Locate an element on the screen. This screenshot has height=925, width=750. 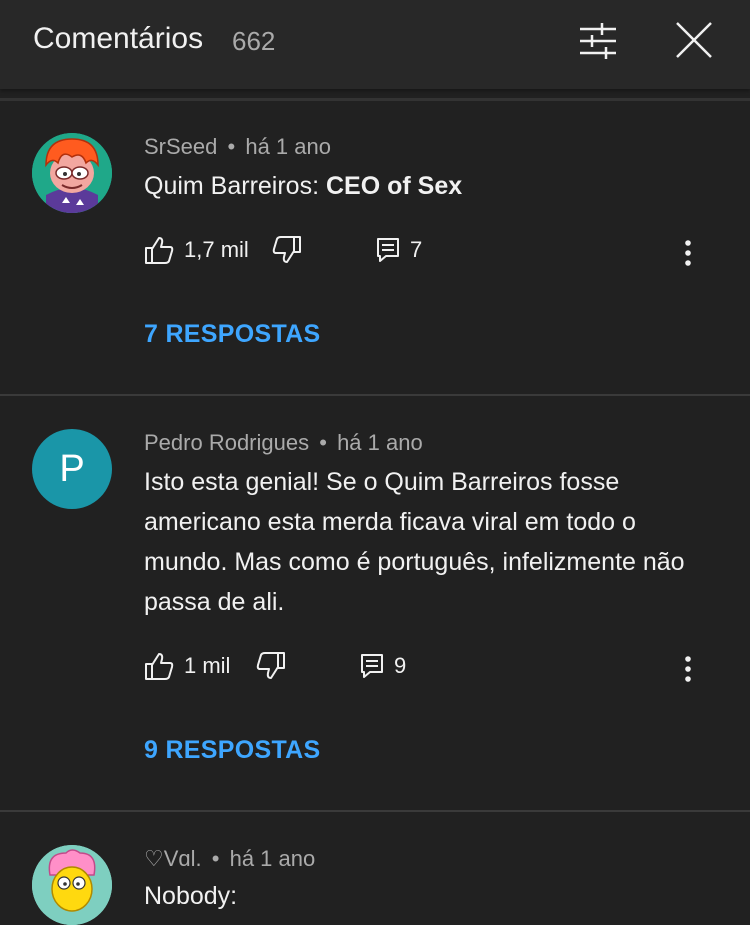
comment-meta: SrSeed • há 1 ano is located at coordinates (237, 147).